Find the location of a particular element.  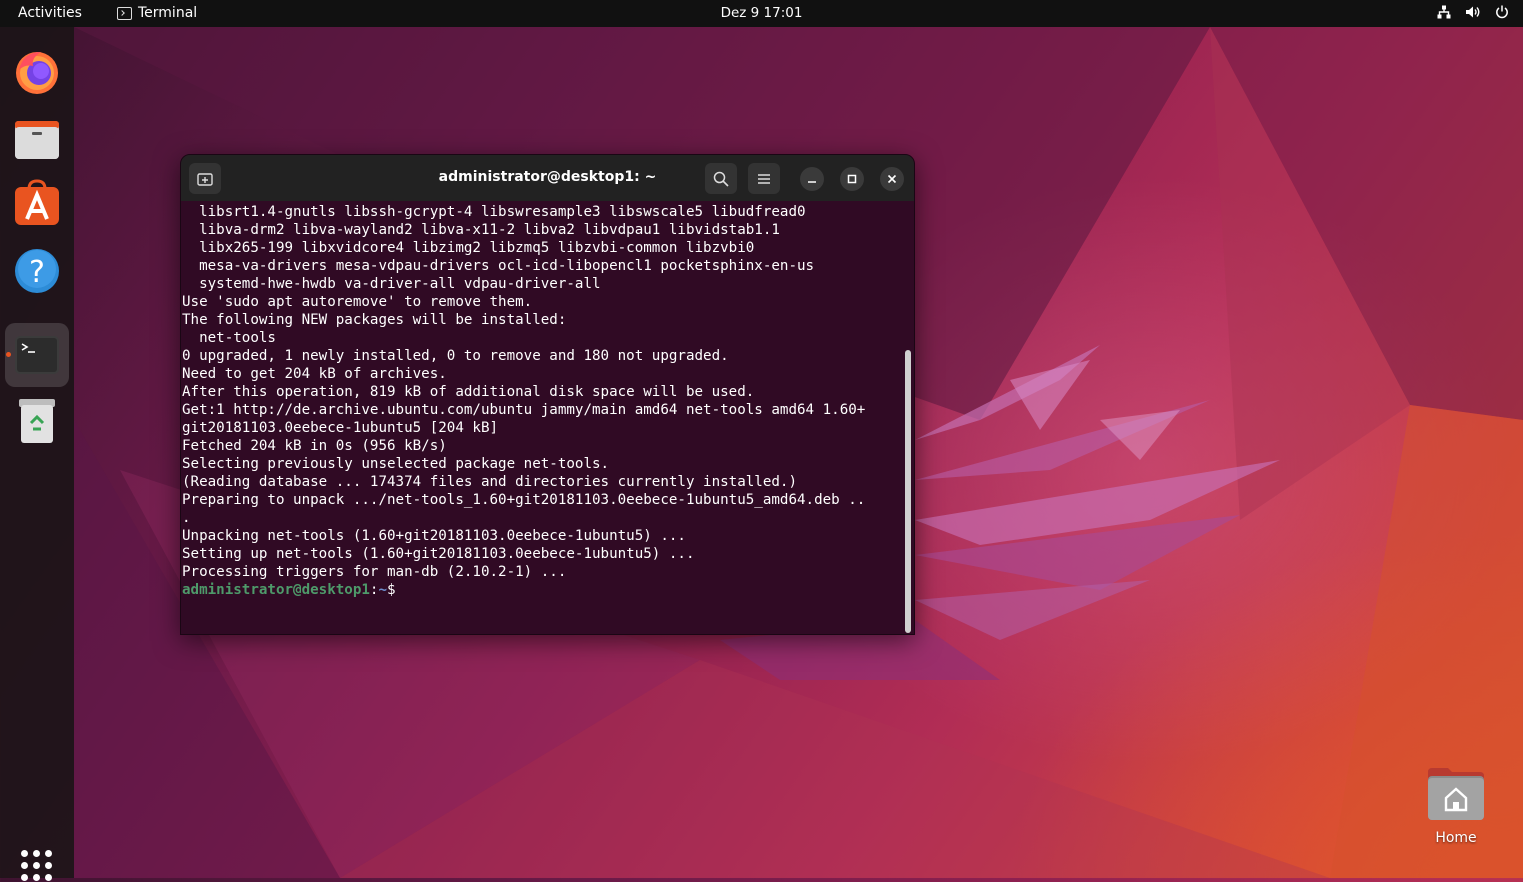

close-button is located at coordinates (892, 179).